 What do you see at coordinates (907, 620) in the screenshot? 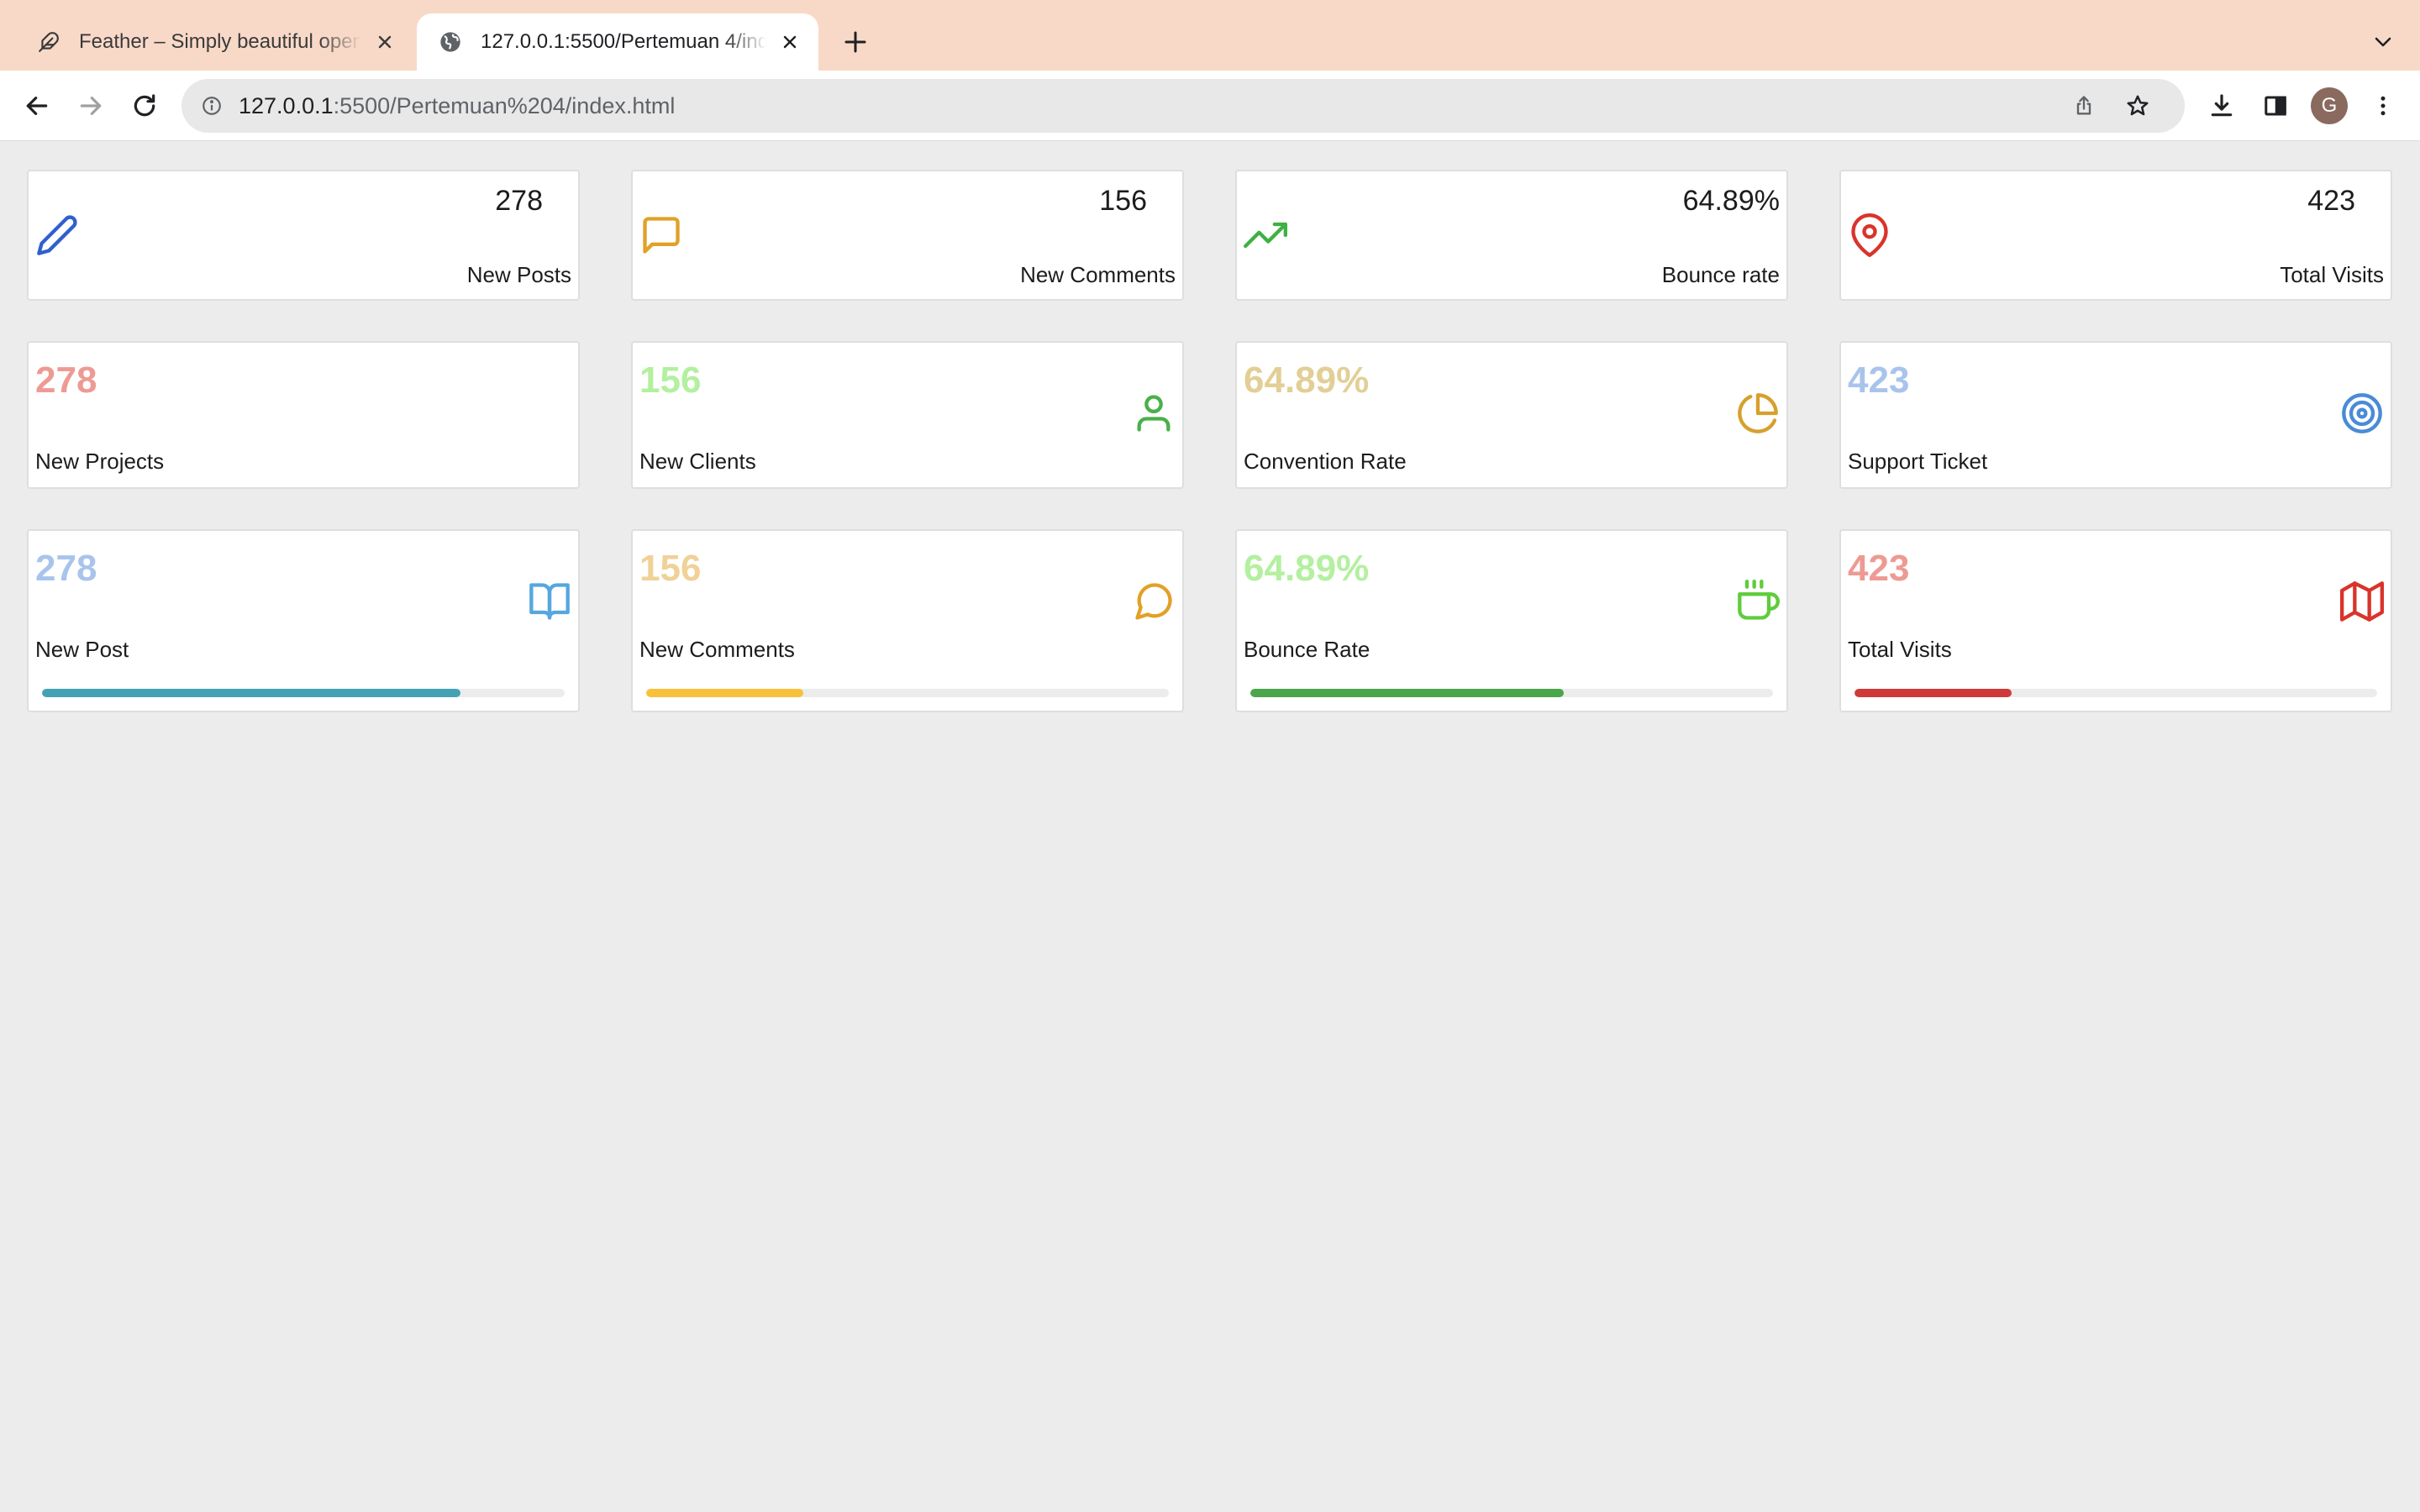
I see `progress-card-new-comments: 156 New Comments` at bounding box center [907, 620].